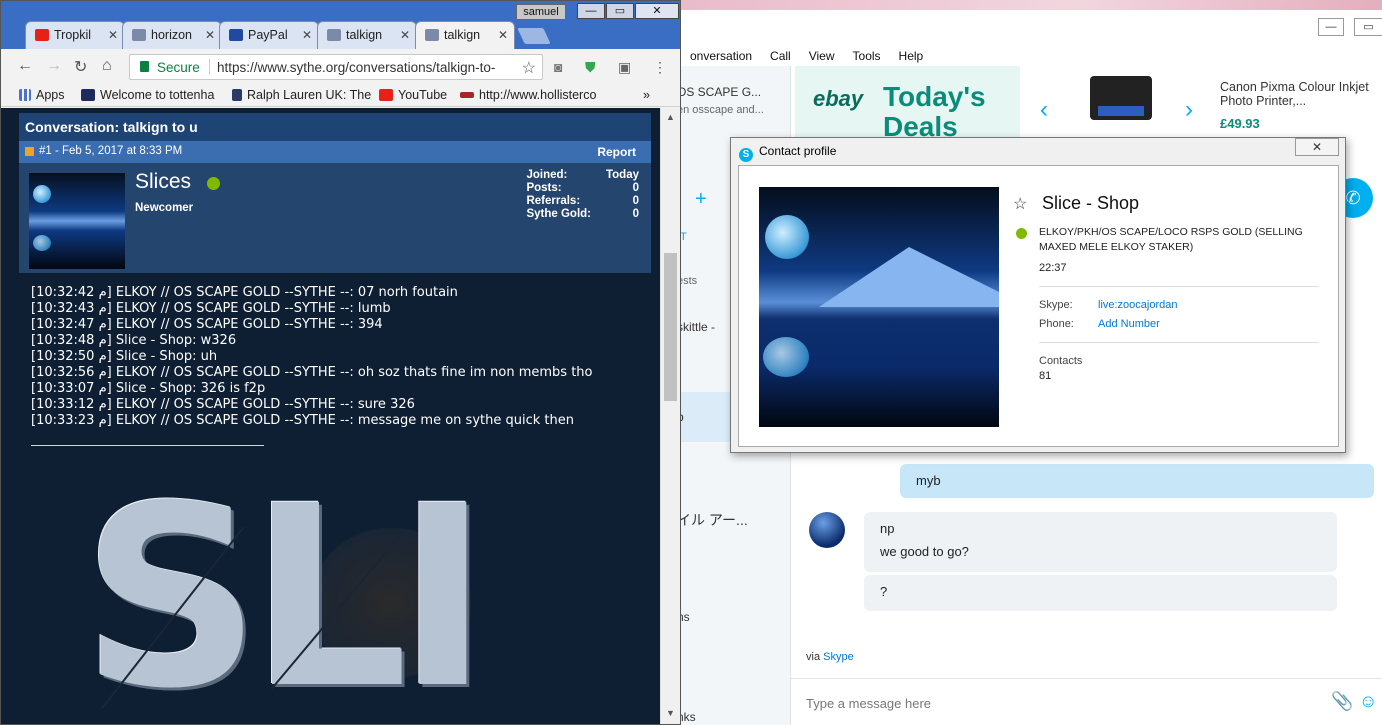 The width and height of the screenshot is (1382, 725). What do you see at coordinates (696, 327) in the screenshot?
I see `sidebar-item-skittle: skittle -` at bounding box center [696, 327].